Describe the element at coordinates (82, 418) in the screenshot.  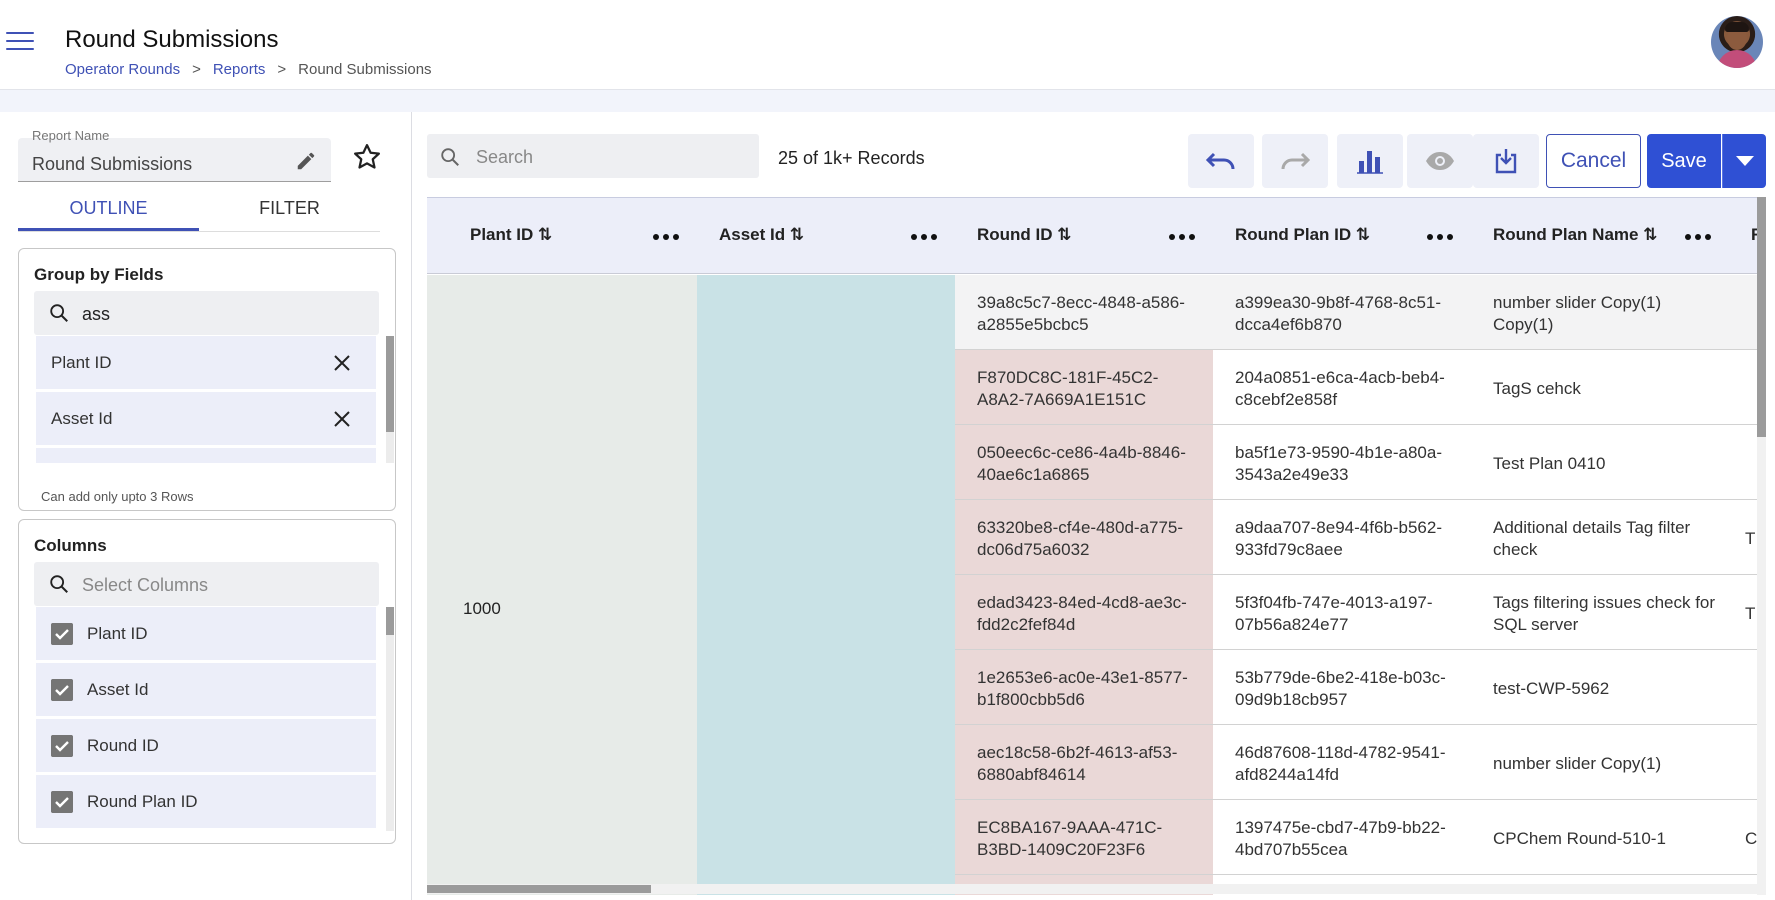
I see `group-field-label: Asset Id` at that location.